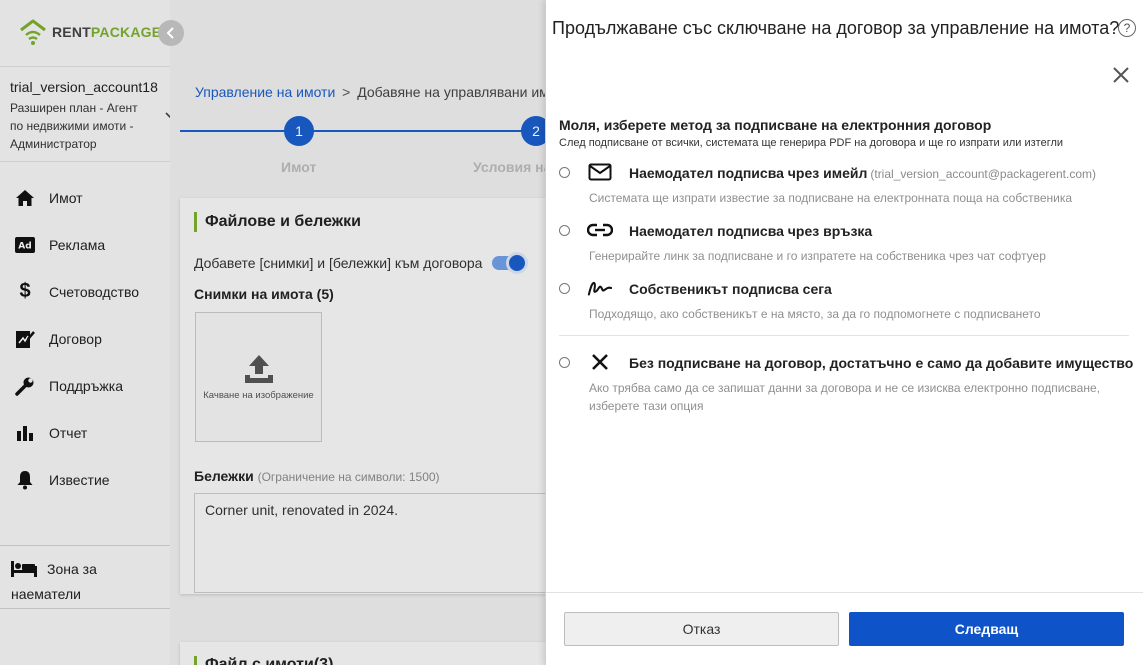  What do you see at coordinates (25, 386) in the screenshot?
I see `wrench-icon` at bounding box center [25, 386].